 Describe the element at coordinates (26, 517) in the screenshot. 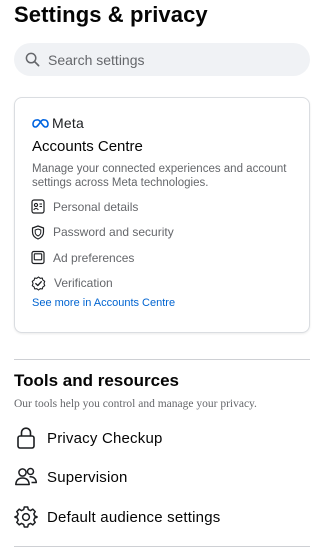

I see `gear-icon` at that location.